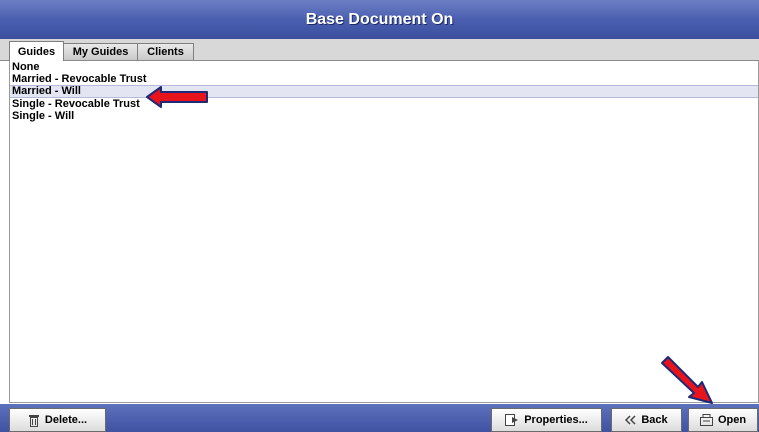 The width and height of the screenshot is (759, 432). Describe the element at coordinates (654, 420) in the screenshot. I see `back-button-label: Back` at that location.